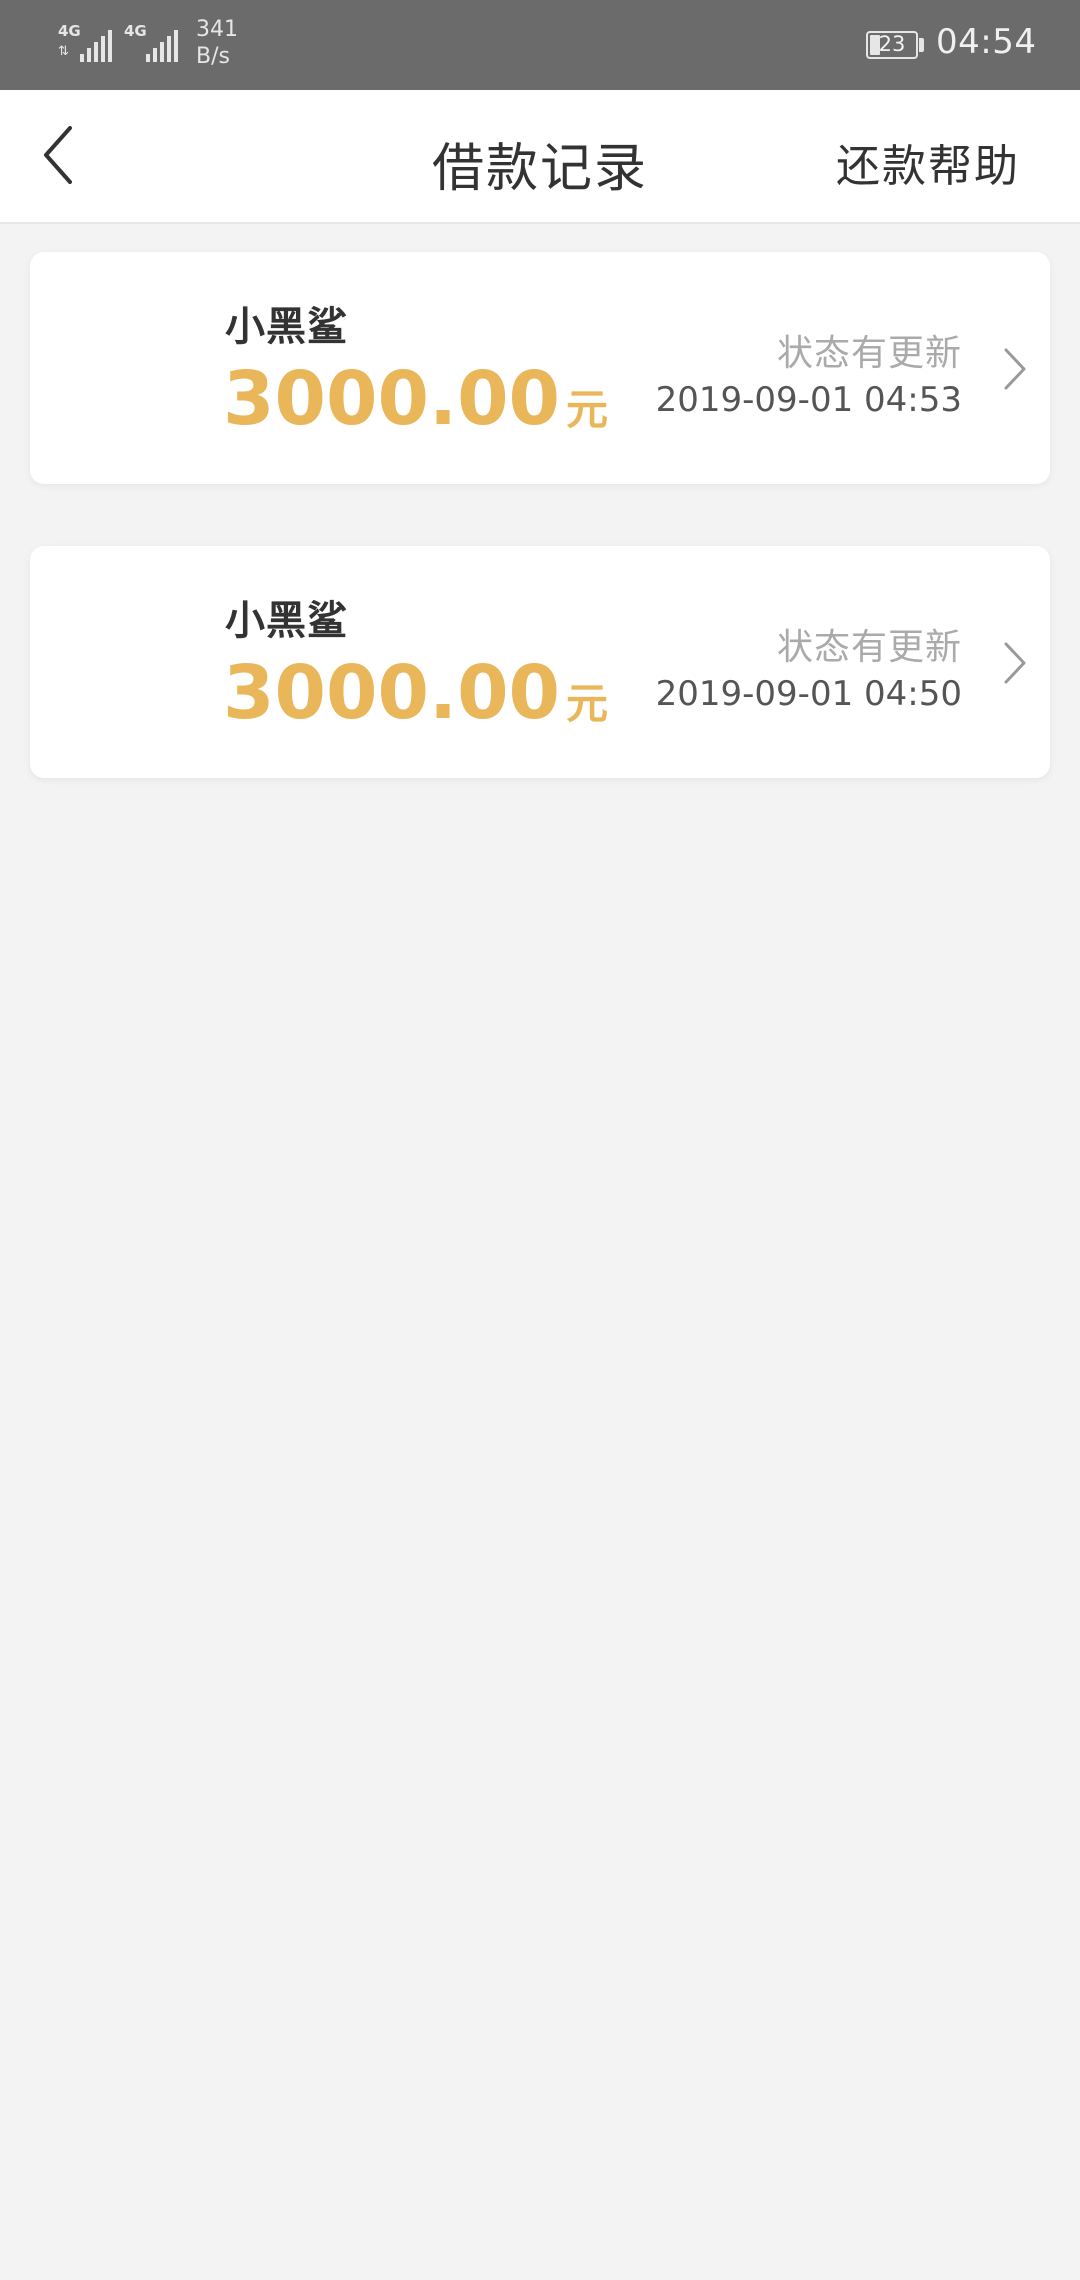  I want to click on loan-record-card: 小黑鲨 3000.00 元 状态有更新 2019-09-01 04:50, so click(540, 662).